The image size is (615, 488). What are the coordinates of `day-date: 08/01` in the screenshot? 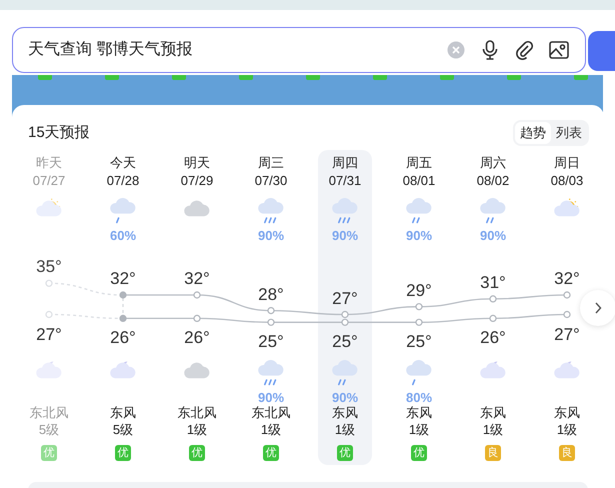 It's located at (419, 181).